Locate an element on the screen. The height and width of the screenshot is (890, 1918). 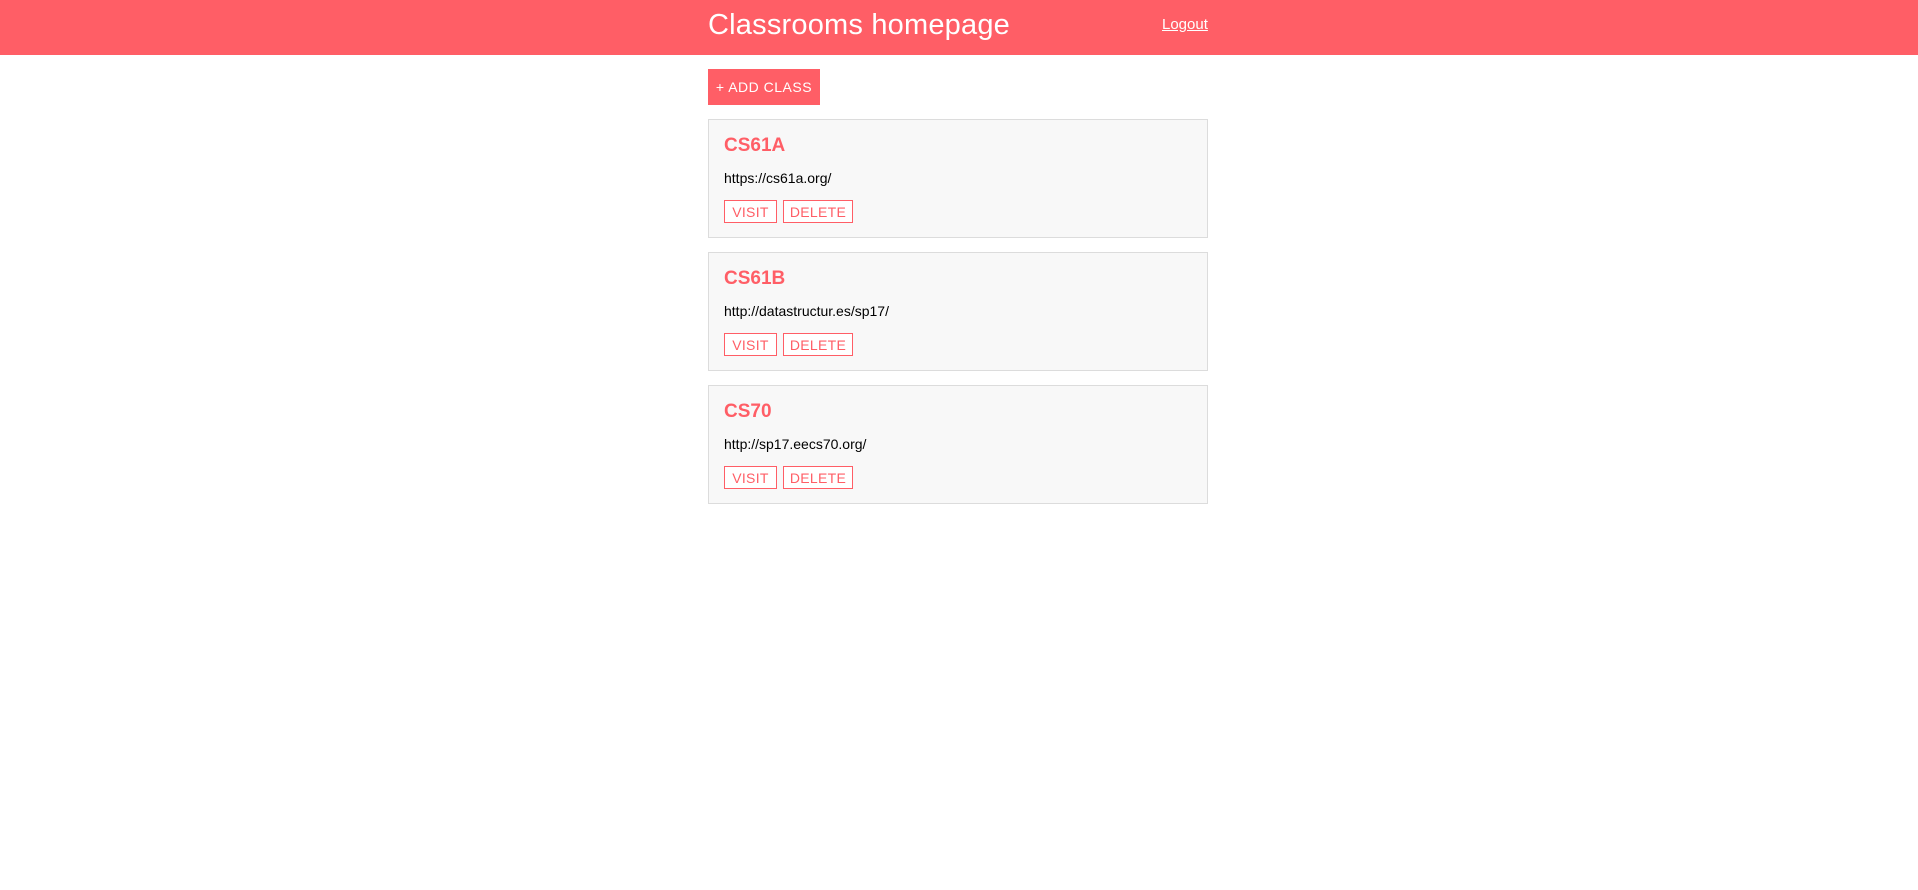
class-card: CS61A https://cs61a.org/ VISIT DELETE is located at coordinates (958, 178).